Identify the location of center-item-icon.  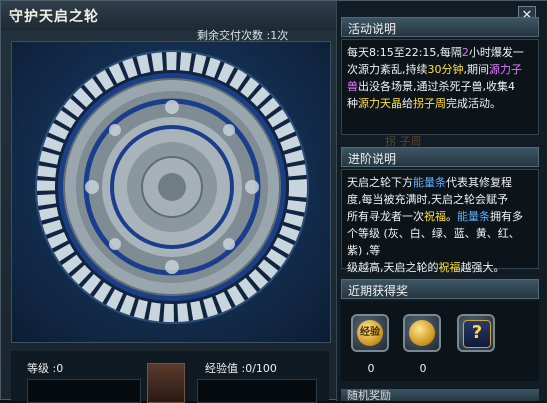
(166, 383).